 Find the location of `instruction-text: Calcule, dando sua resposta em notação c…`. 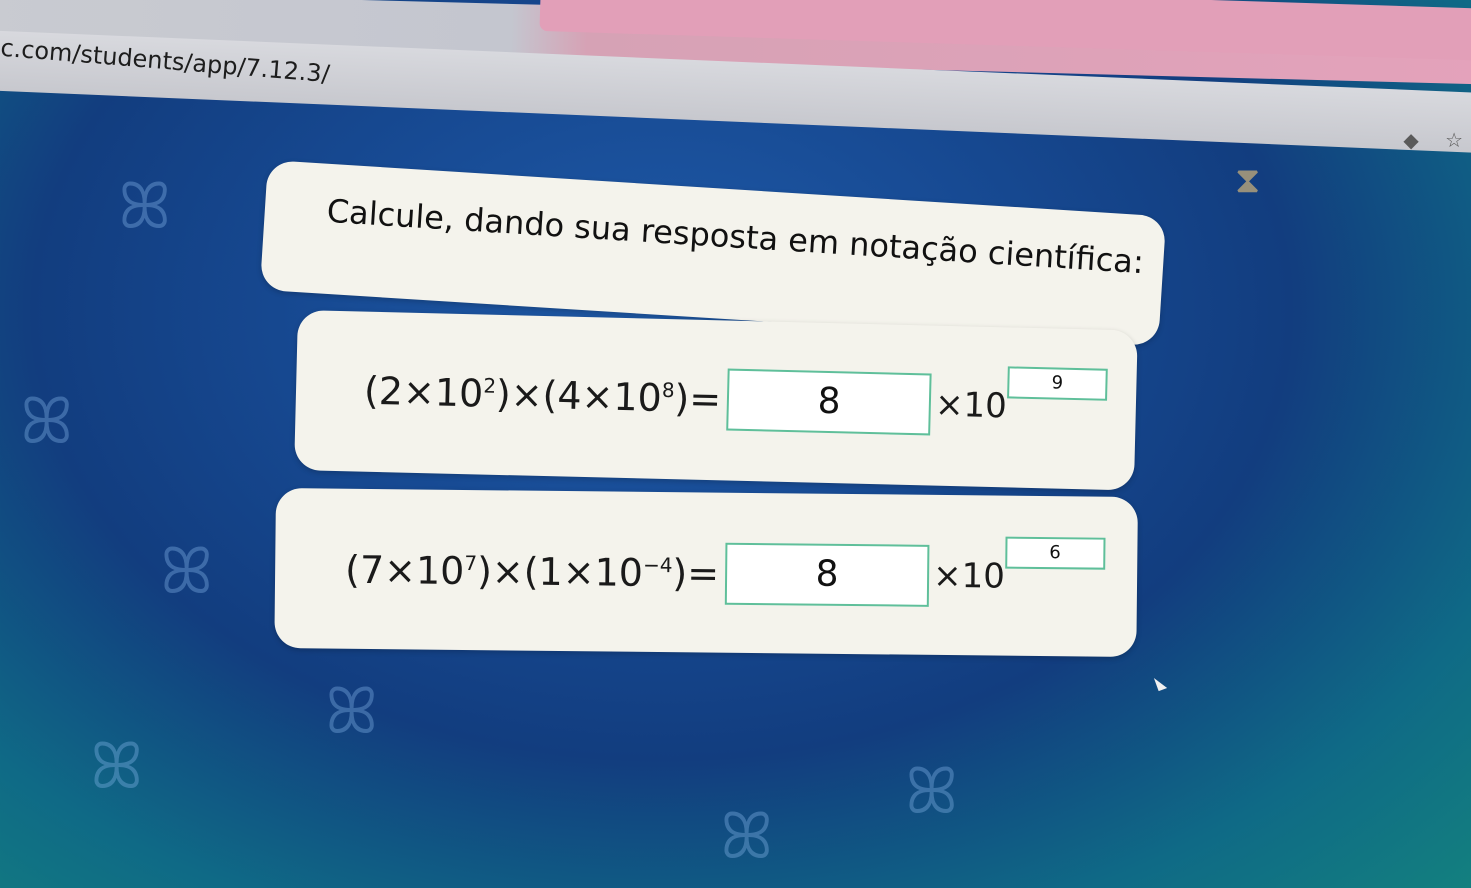

instruction-text: Calcule, dando sua resposta em notação c… is located at coordinates (735, 236).